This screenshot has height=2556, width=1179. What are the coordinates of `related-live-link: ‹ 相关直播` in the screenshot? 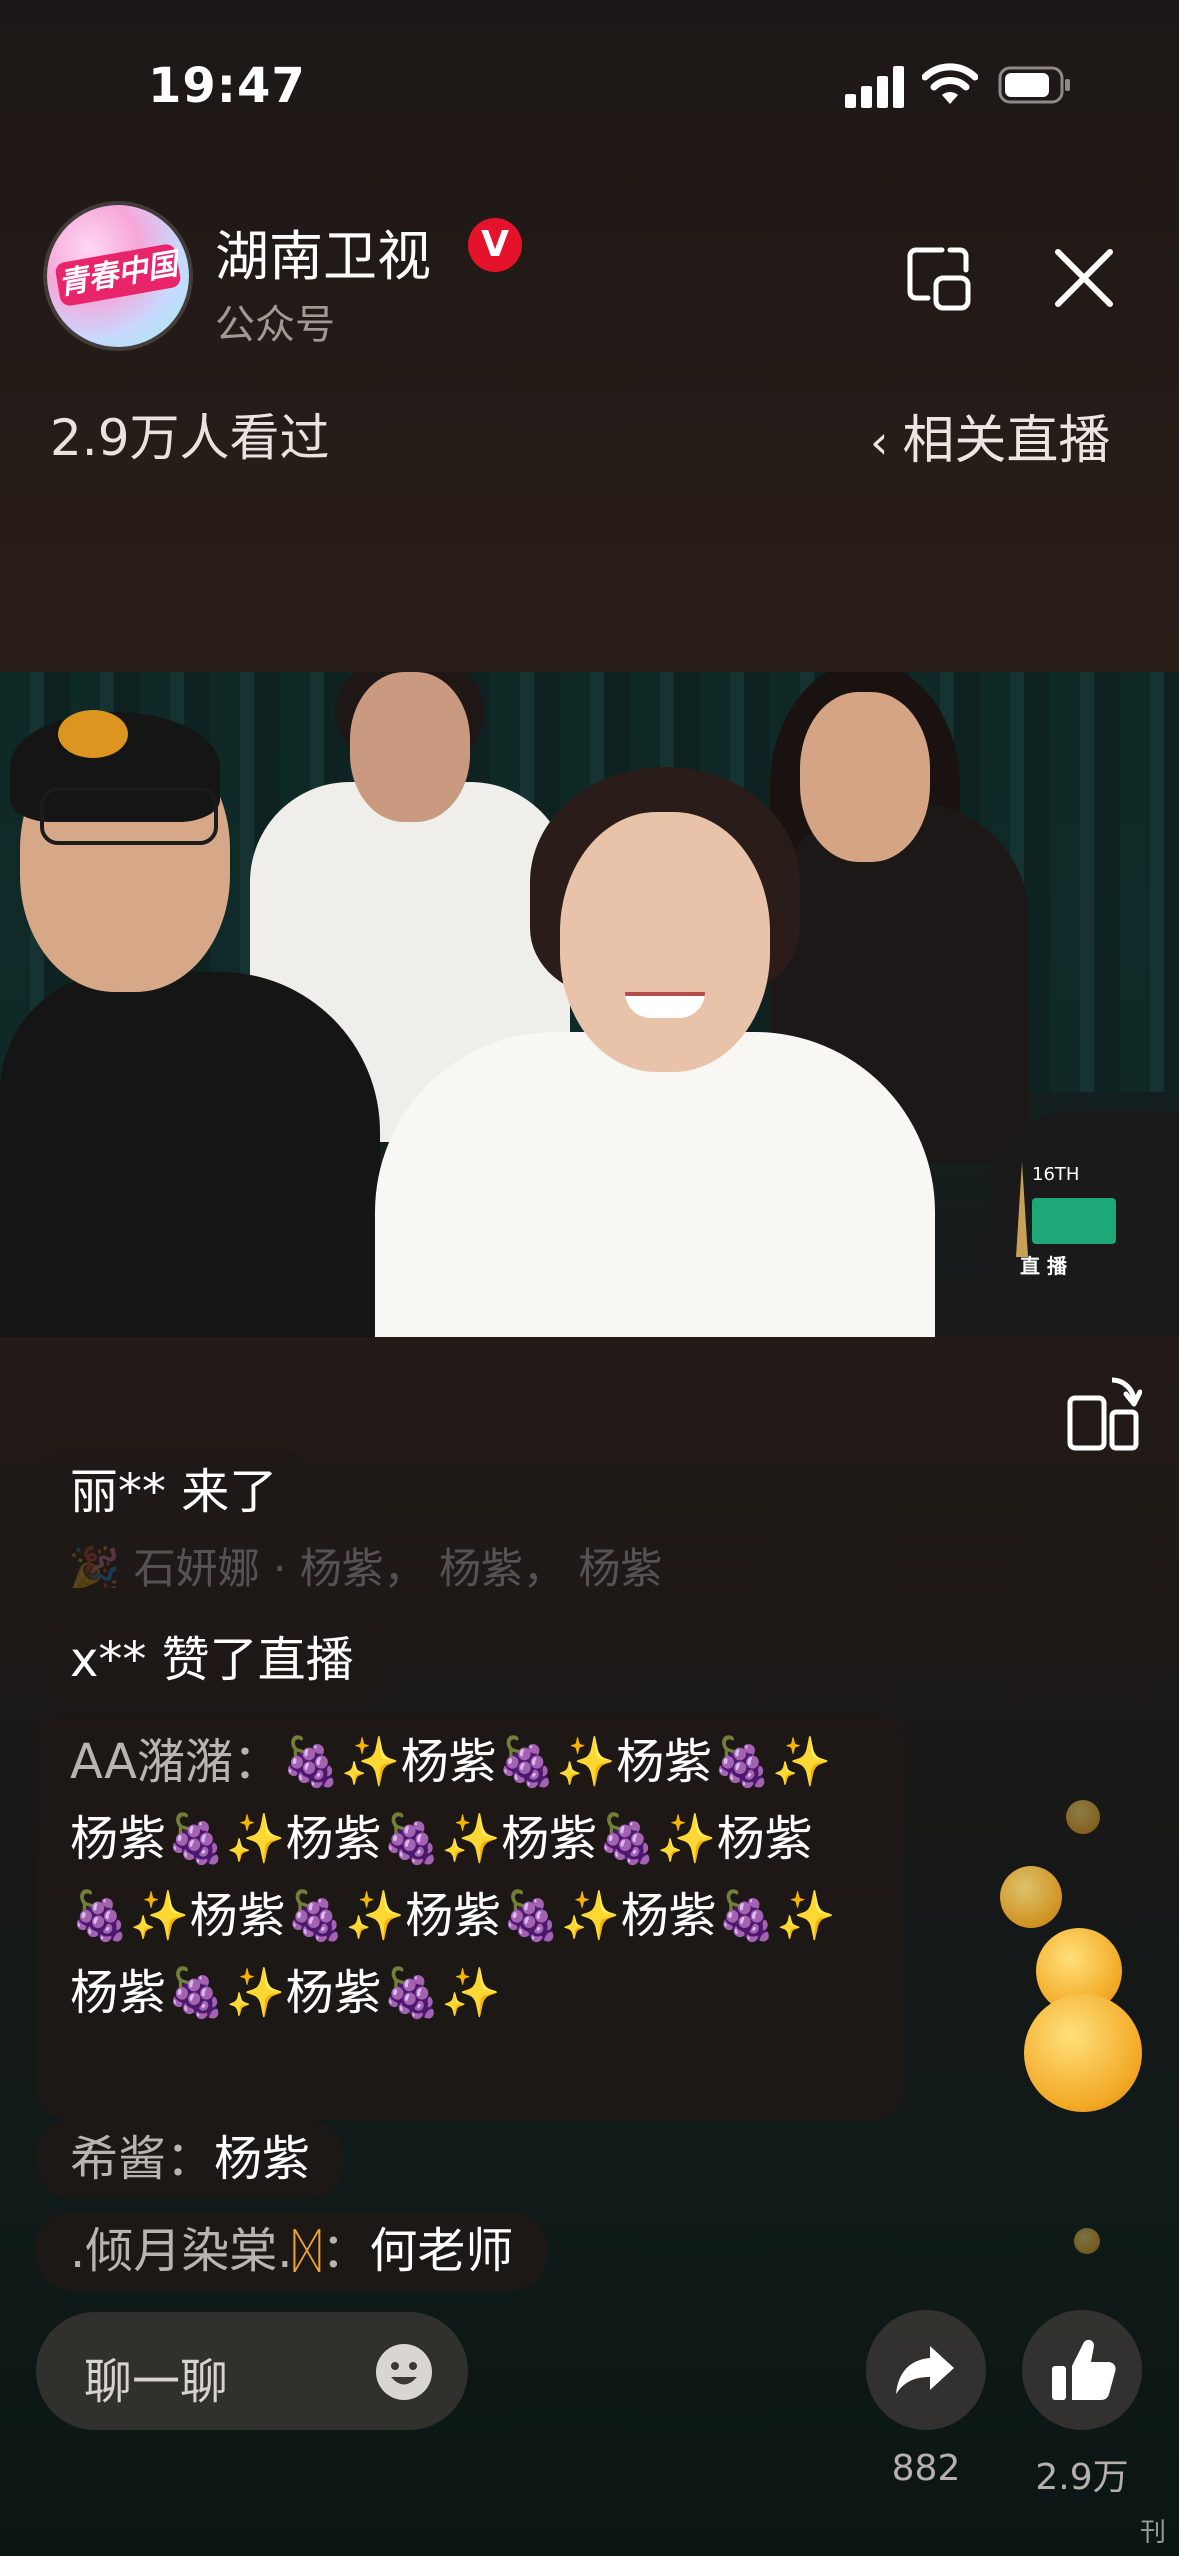 It's located at (990, 435).